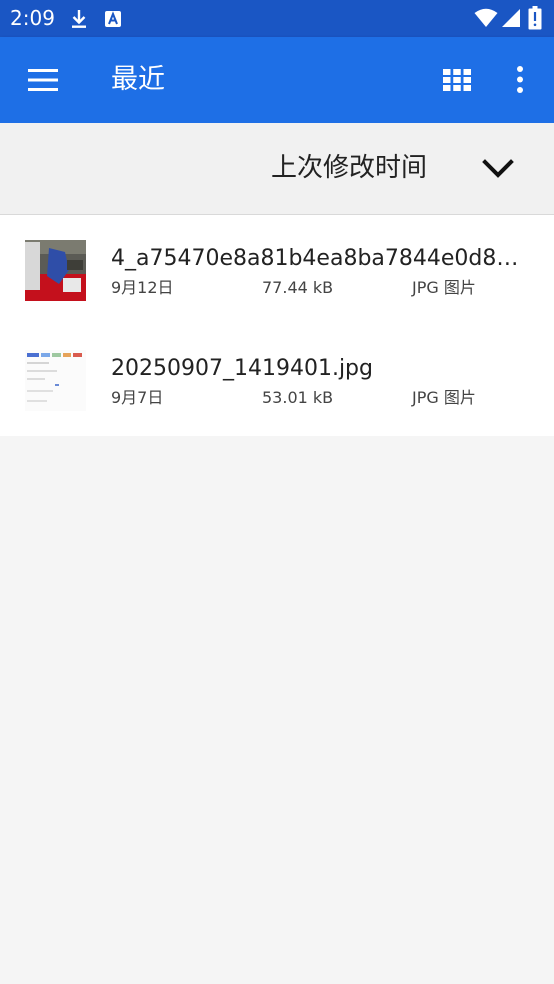 The image size is (554, 984). What do you see at coordinates (242, 368) in the screenshot?
I see `file-name: 20250907_1419401.jpg` at bounding box center [242, 368].